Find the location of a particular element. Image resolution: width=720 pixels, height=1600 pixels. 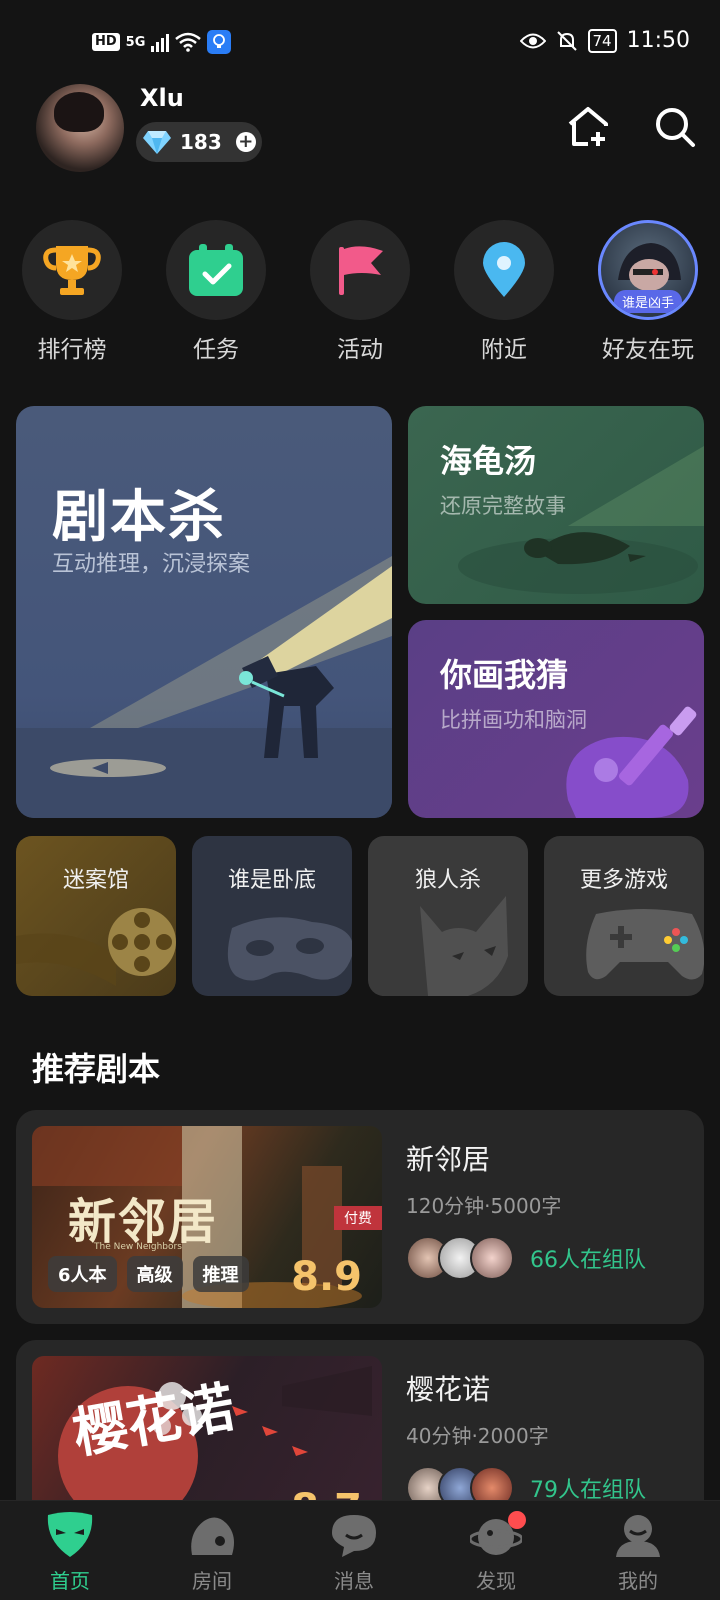

game-card-draw-guess: 你画我猜 比拼画功和脑洞 is located at coordinates (556, 719).